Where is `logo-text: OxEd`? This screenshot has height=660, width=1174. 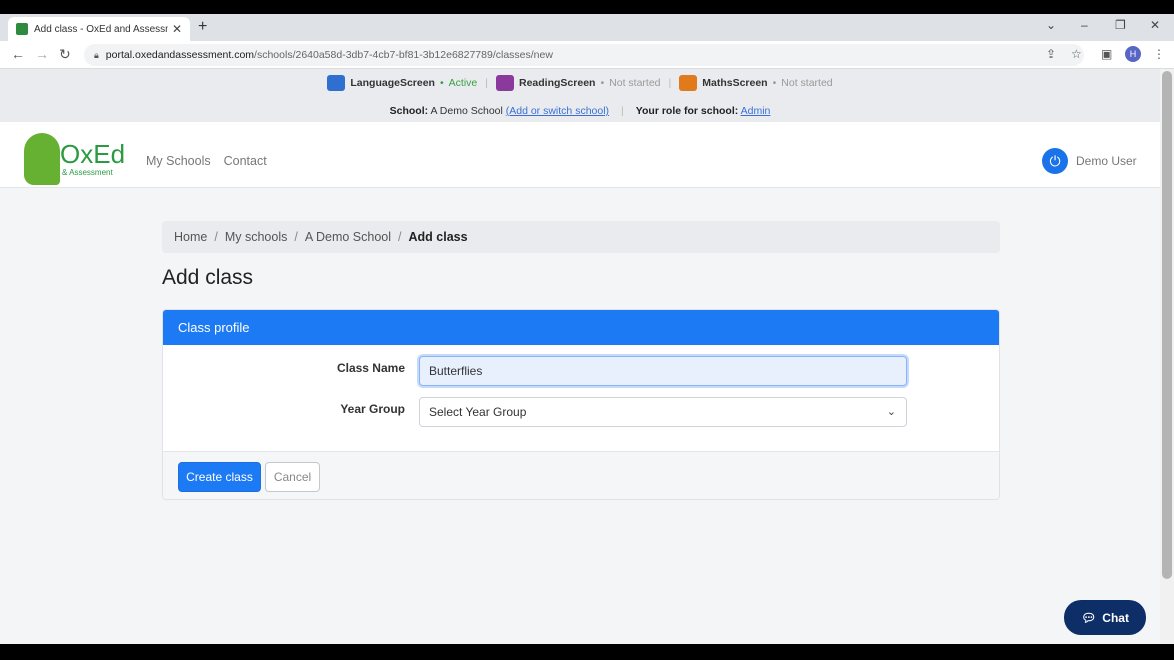 logo-text: OxEd is located at coordinates (93, 154).